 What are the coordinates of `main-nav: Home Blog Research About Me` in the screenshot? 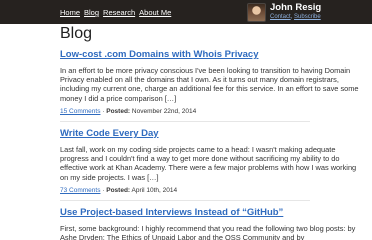 It's located at (115, 12).